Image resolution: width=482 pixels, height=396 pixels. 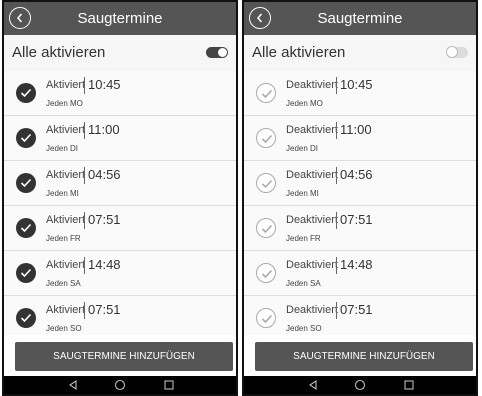 I want to click on schedule-item: Aktiviert 07:51 Jeden SO, so click(x=120, y=315).